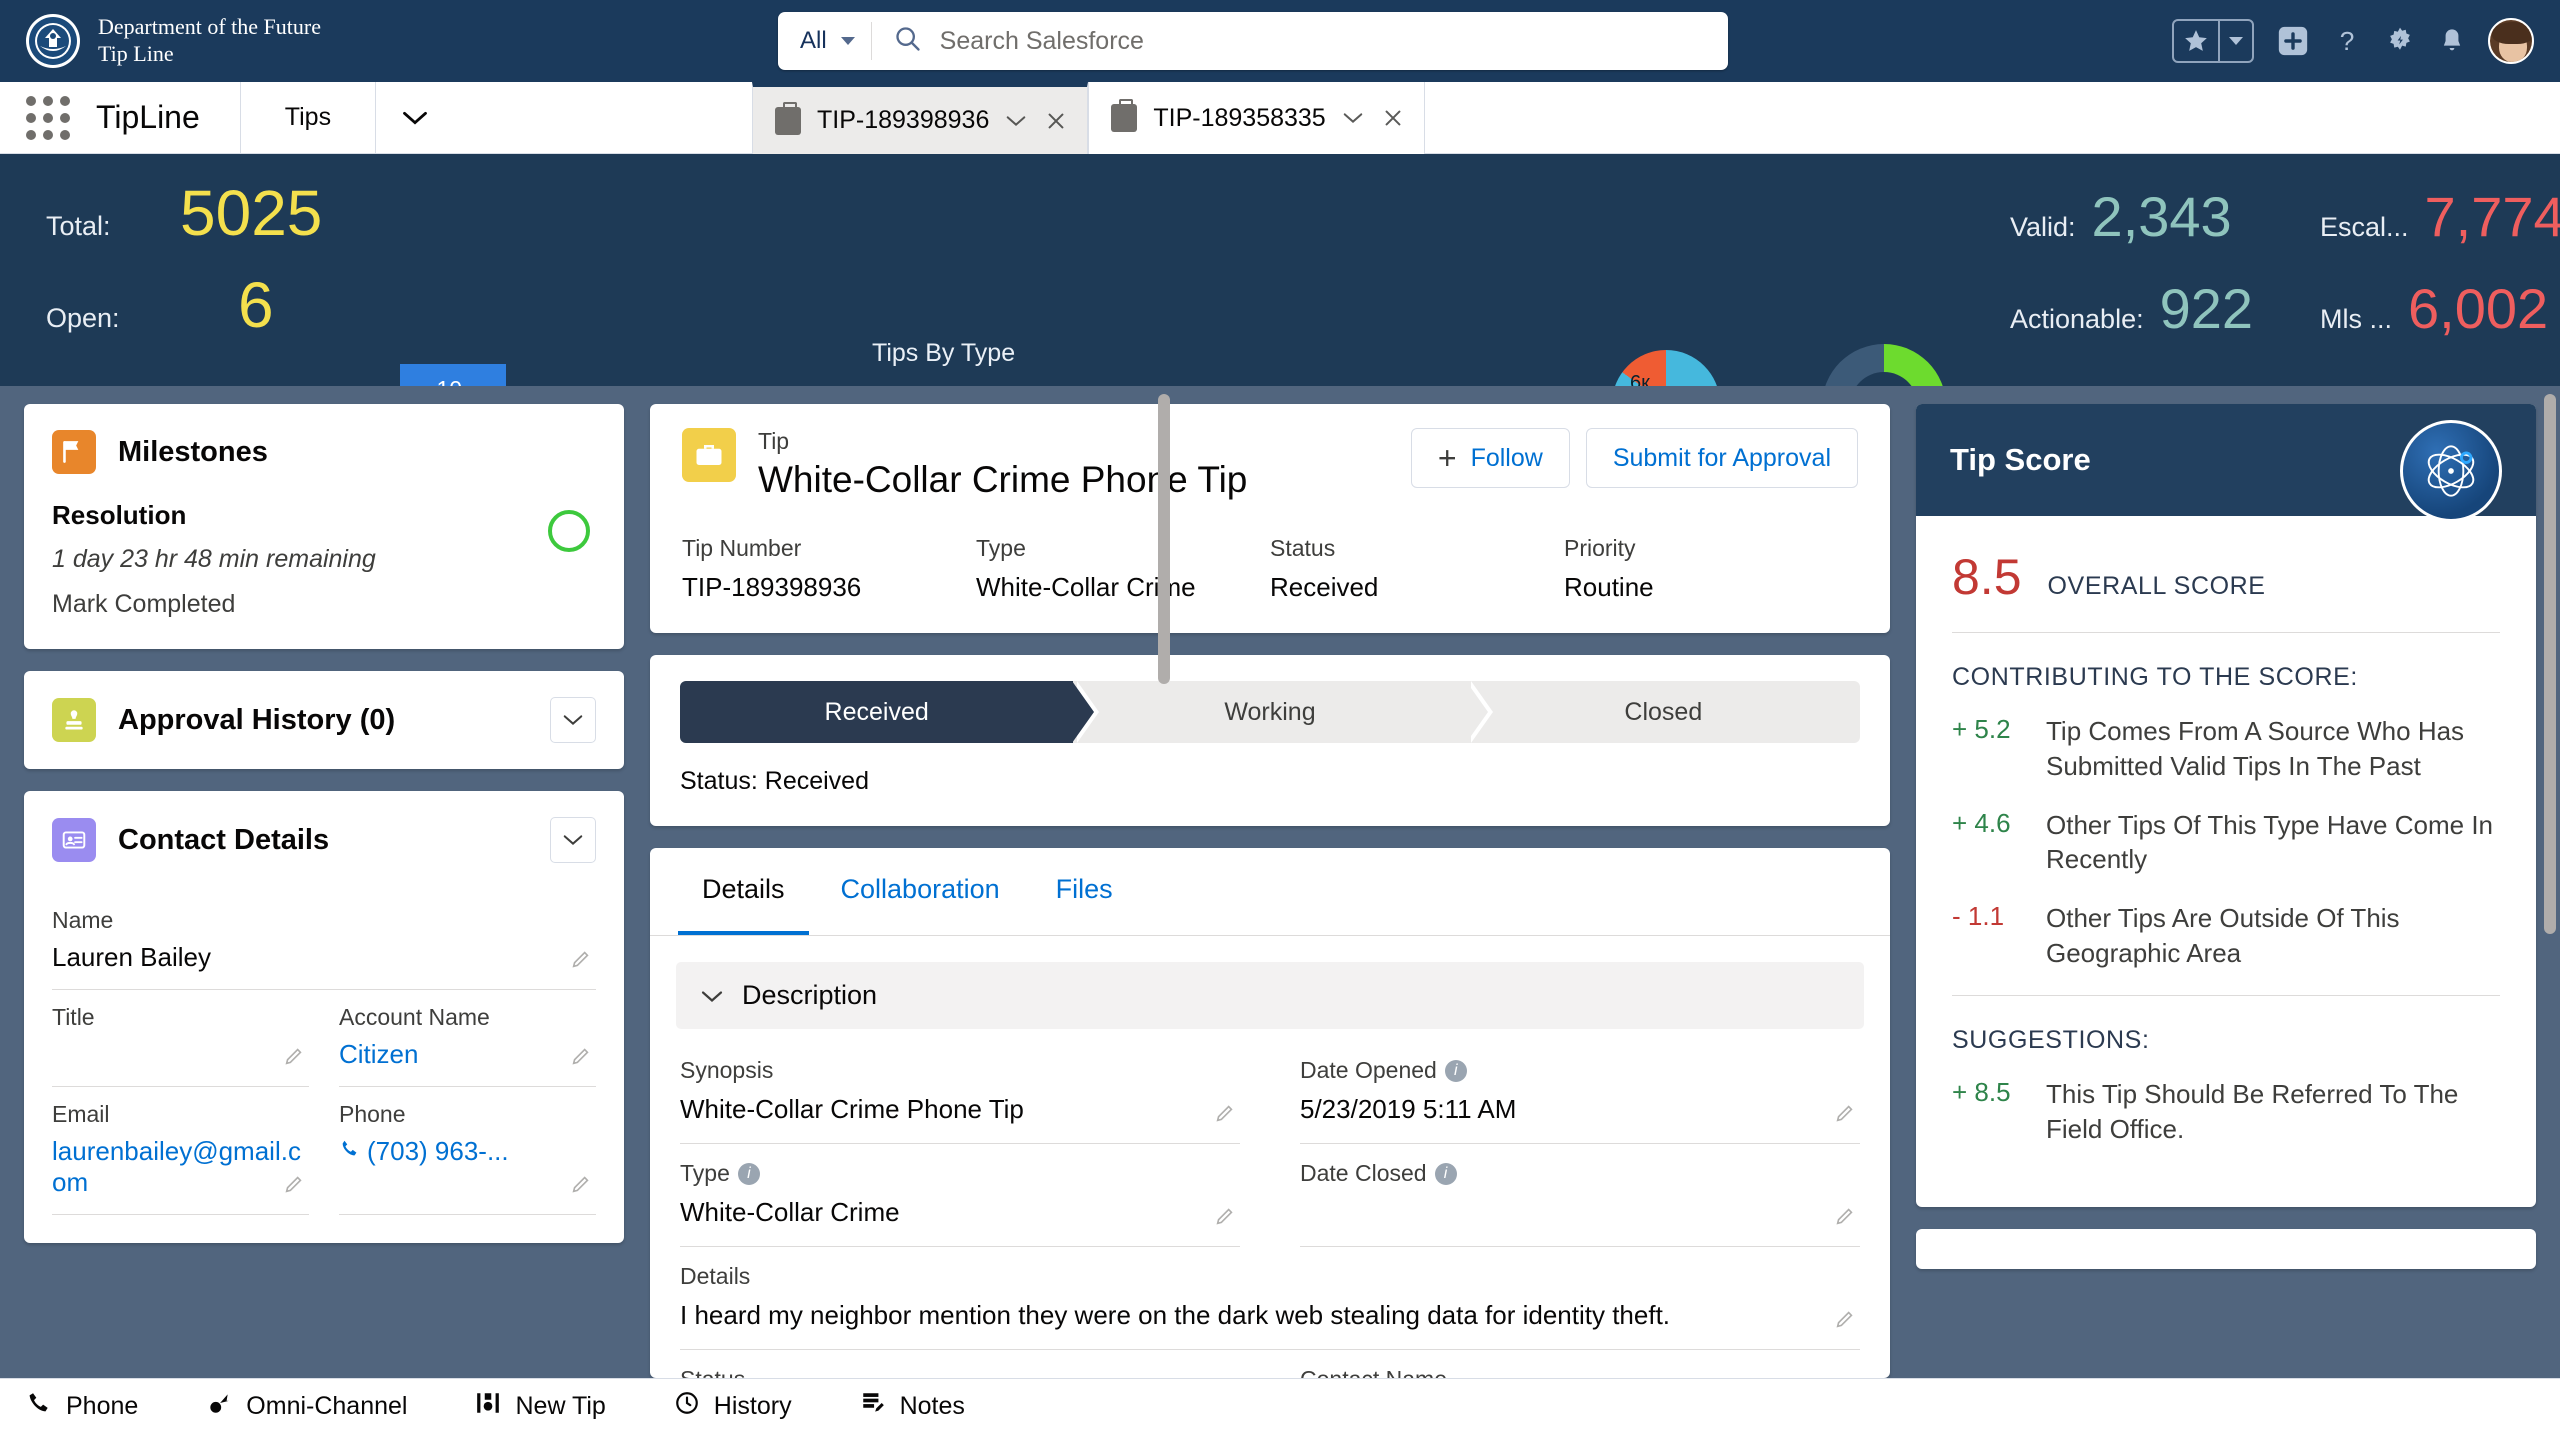 The height and width of the screenshot is (1434, 2560). Describe the element at coordinates (467, 1054) in the screenshot. I see `contact-field-account-name-value: Citizen` at that location.